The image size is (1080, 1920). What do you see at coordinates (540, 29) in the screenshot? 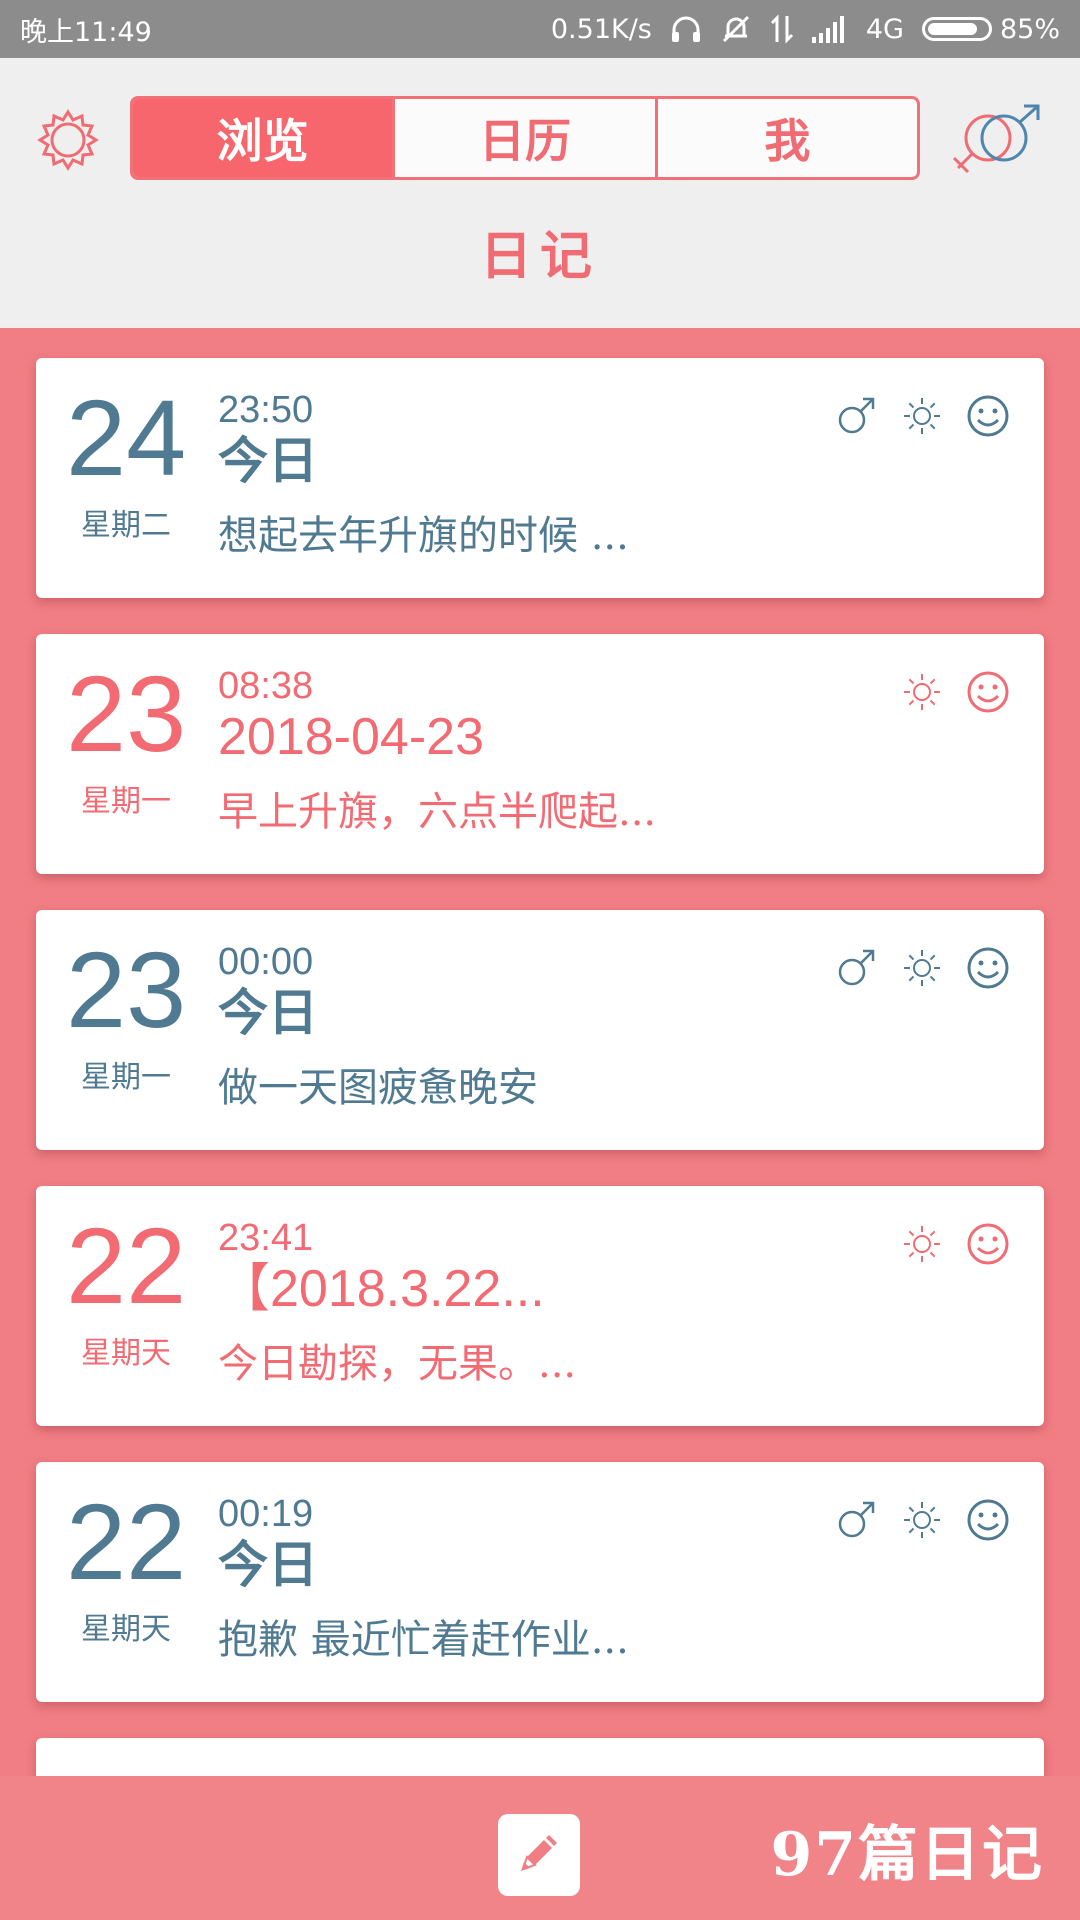
I see `status-bar: 晚上11:49 0.51K/s 4G 85%` at bounding box center [540, 29].